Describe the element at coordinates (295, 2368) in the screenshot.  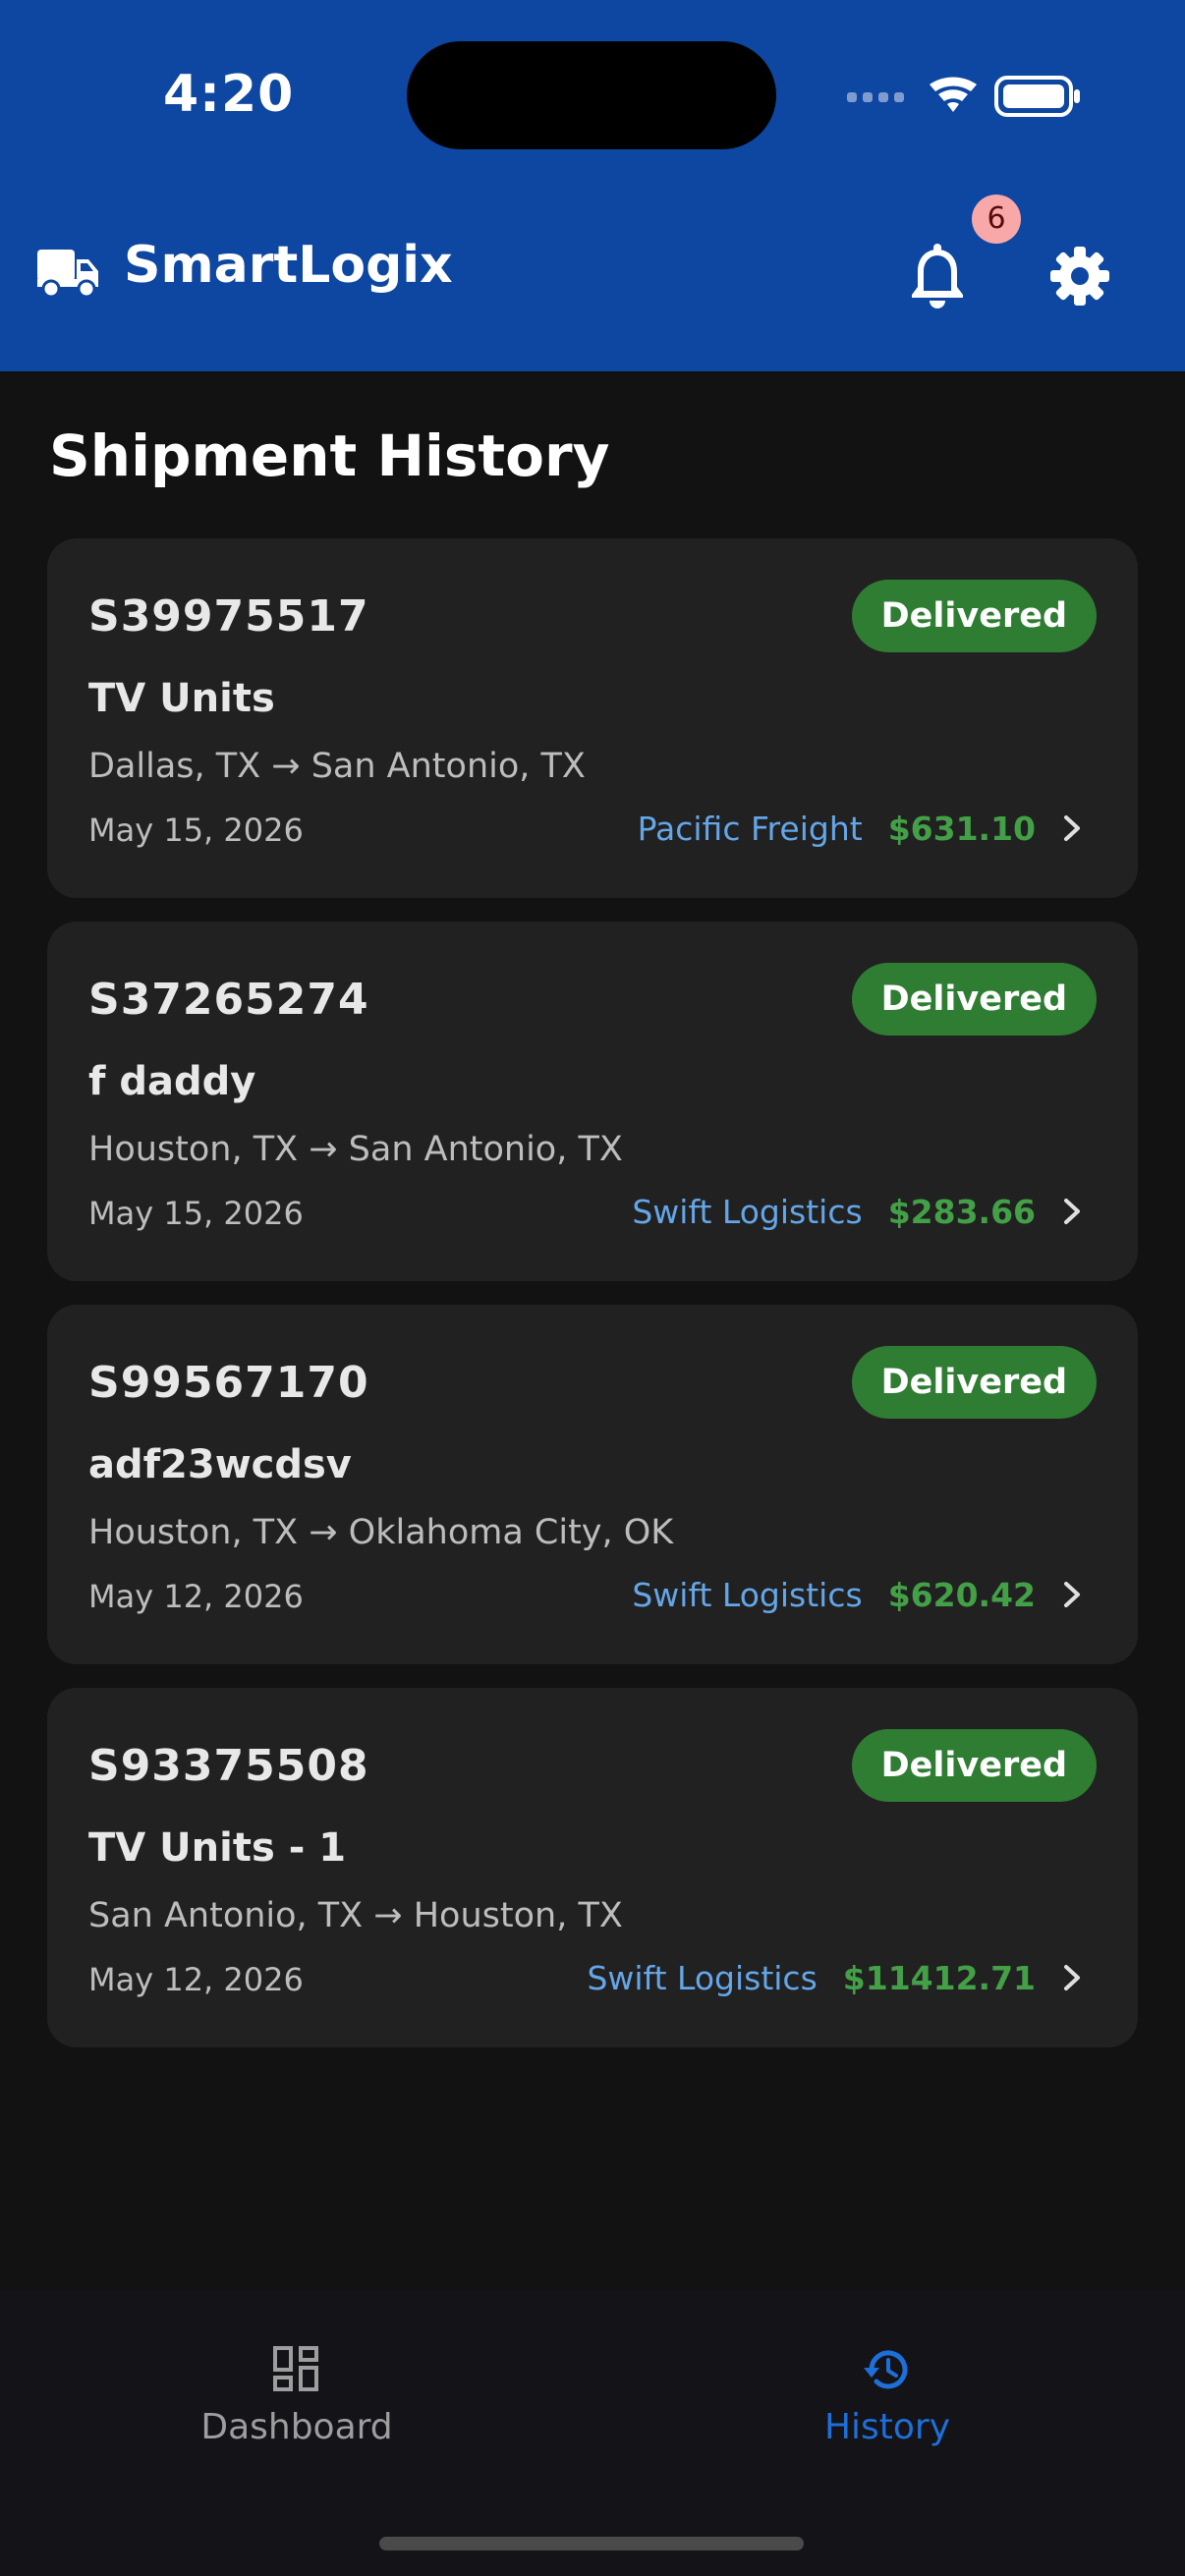
I see `dashboard-icon` at that location.